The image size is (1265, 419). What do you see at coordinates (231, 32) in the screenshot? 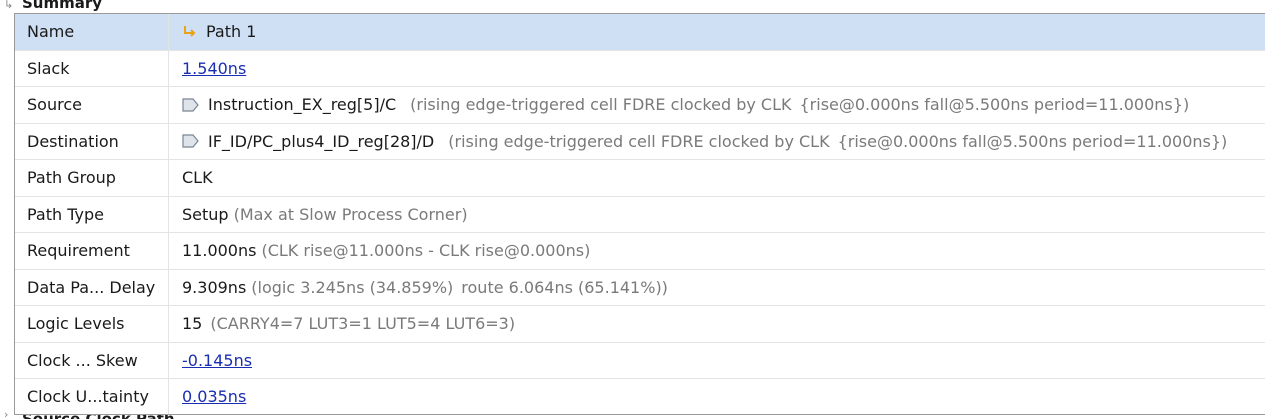
I see `path-name: Path 1` at bounding box center [231, 32].